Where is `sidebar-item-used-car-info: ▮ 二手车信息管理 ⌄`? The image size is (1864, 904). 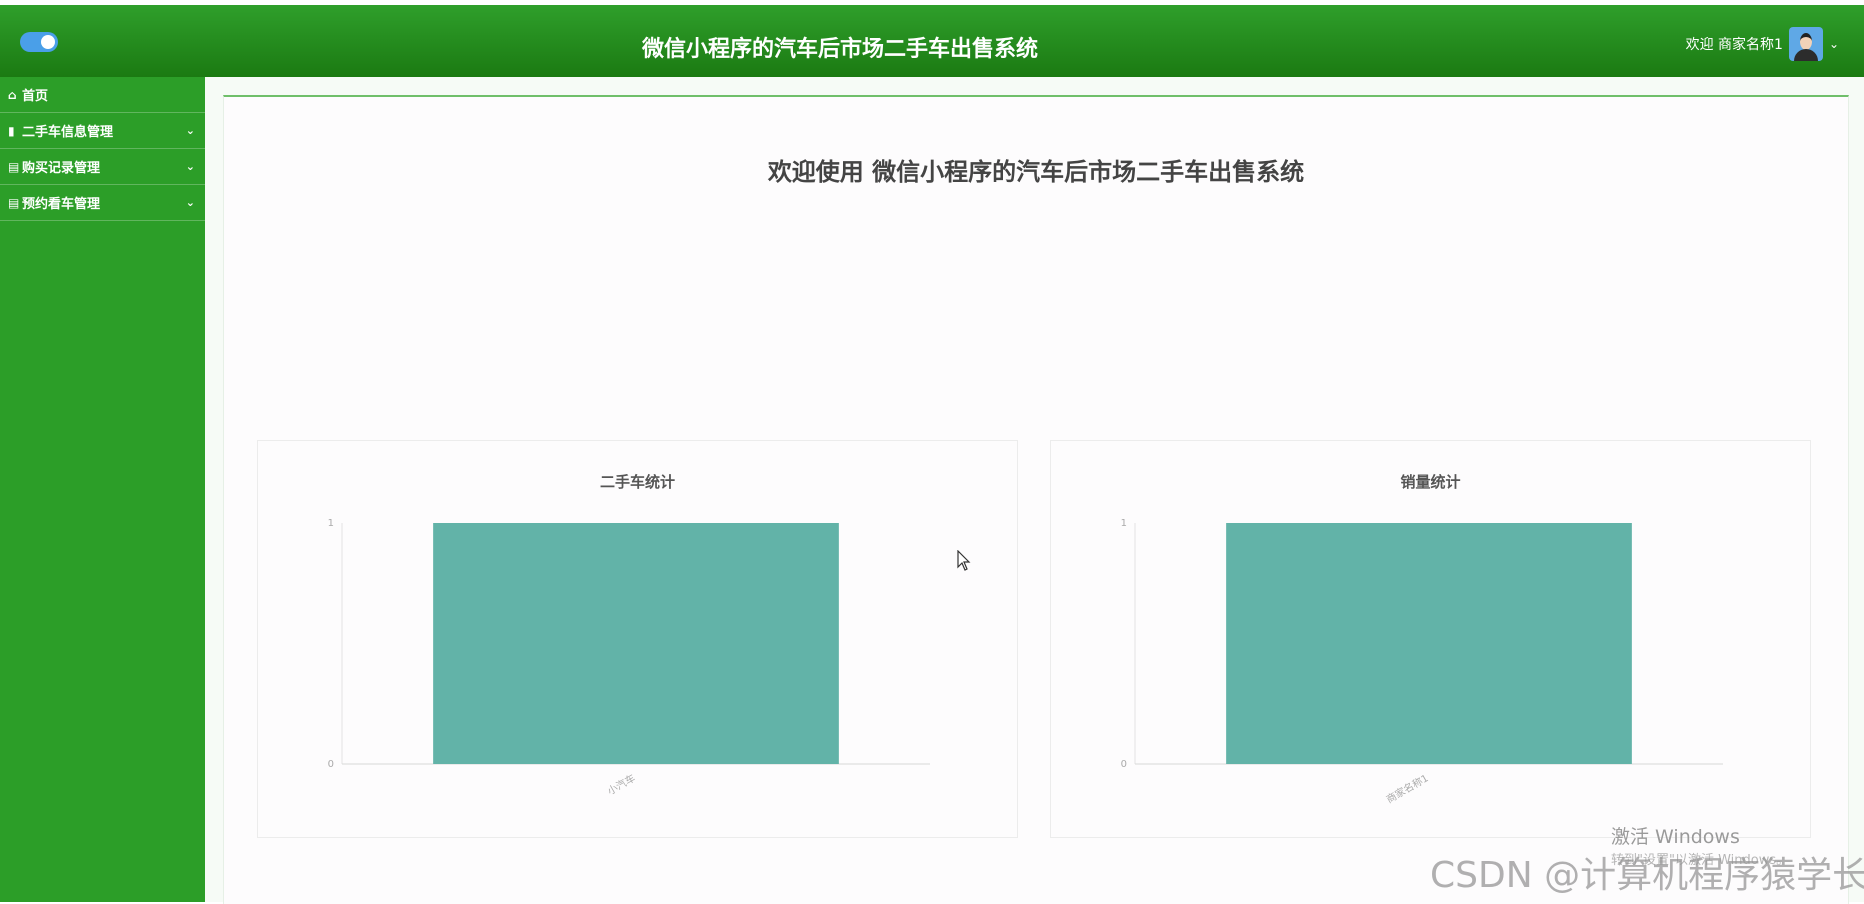 sidebar-item-used-car-info: ▮ 二手车信息管理 ⌄ is located at coordinates (102, 131).